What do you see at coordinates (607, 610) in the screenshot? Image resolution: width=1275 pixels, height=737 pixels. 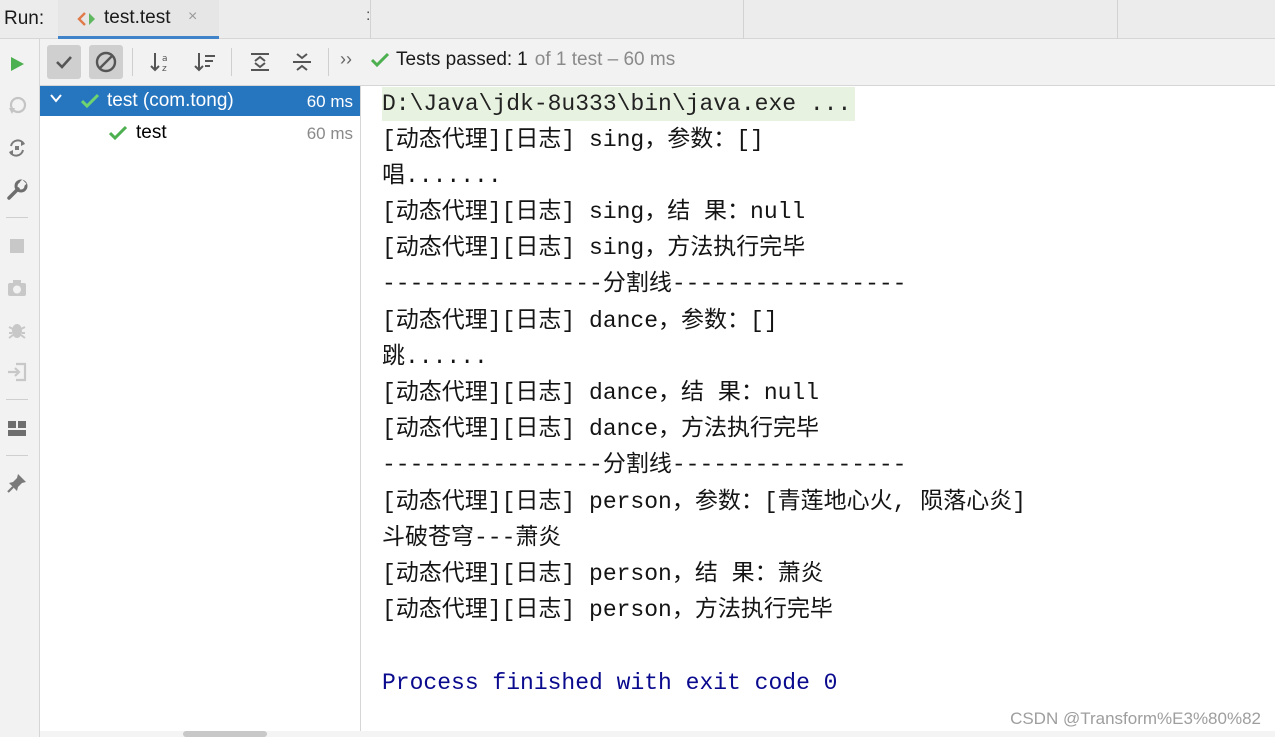 I see `console-line: [动态代理][日志] person，方法执行完毕` at bounding box center [607, 610].